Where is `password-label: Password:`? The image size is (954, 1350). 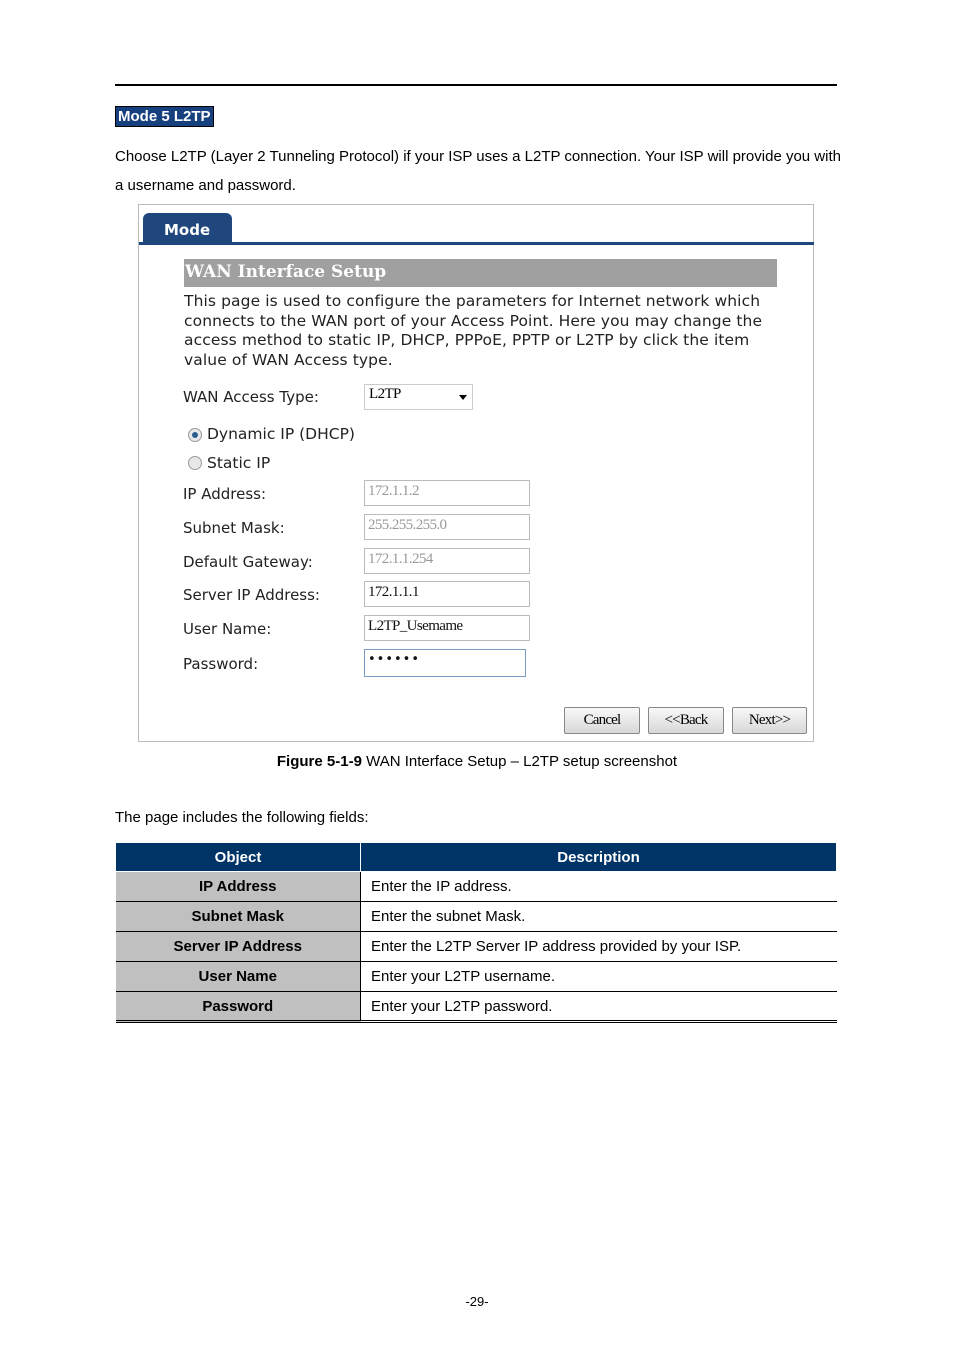 password-label: Password: is located at coordinates (221, 664).